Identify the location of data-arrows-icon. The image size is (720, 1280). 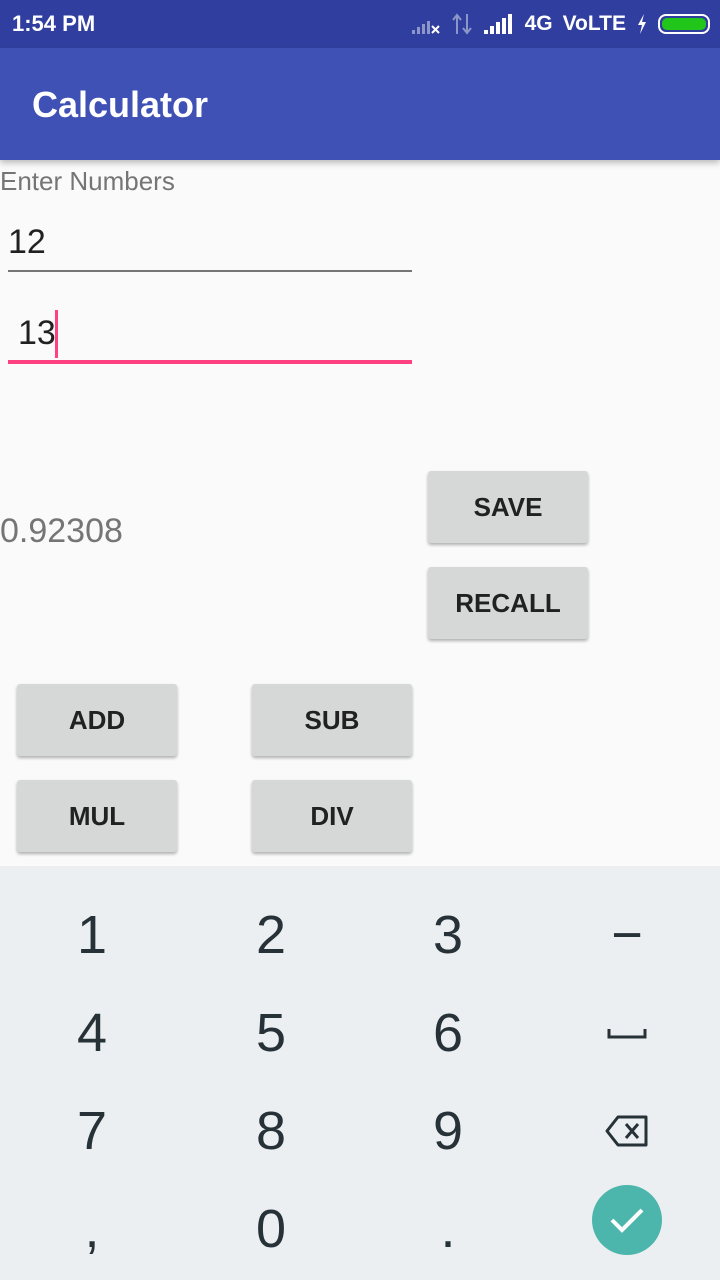
(461, 24).